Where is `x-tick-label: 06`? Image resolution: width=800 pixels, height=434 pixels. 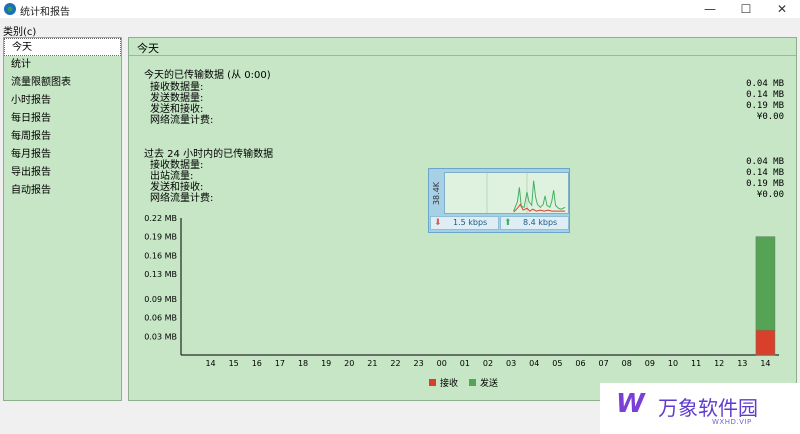
x-tick-label: 06 is located at coordinates (580, 363).